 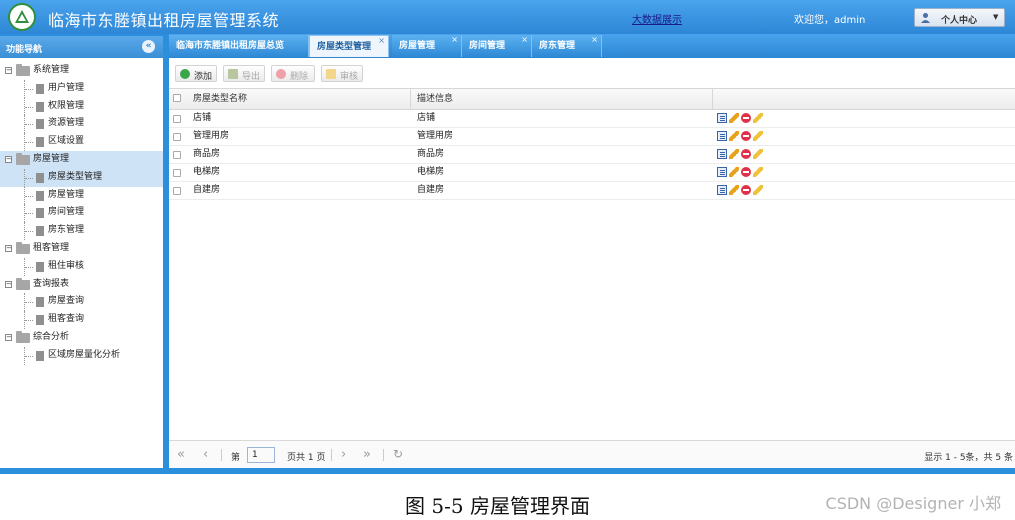 I want to click on collapse-left-icon: «, so click(x=148, y=46).